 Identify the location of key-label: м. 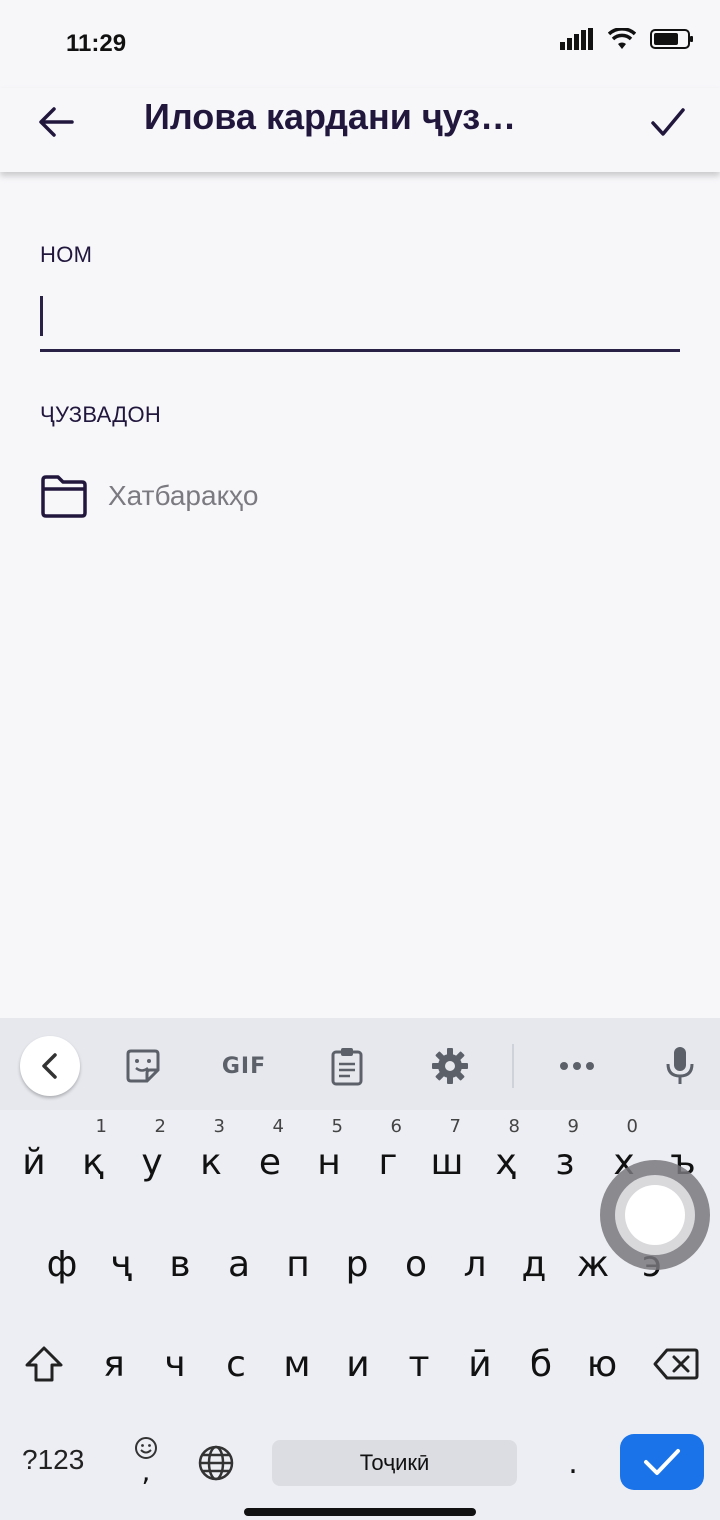
(297, 1364).